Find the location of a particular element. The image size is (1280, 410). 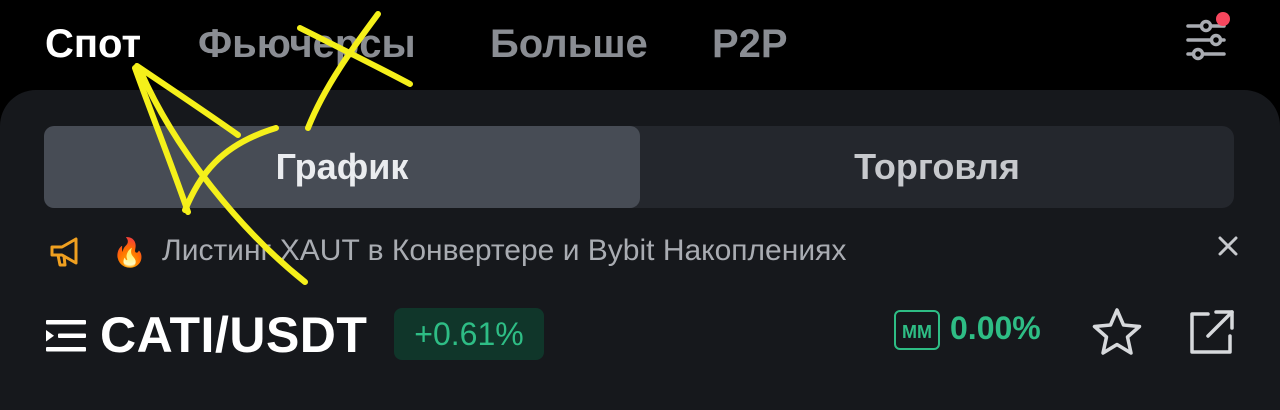

price-change-badge: +0.61% is located at coordinates (469, 334).